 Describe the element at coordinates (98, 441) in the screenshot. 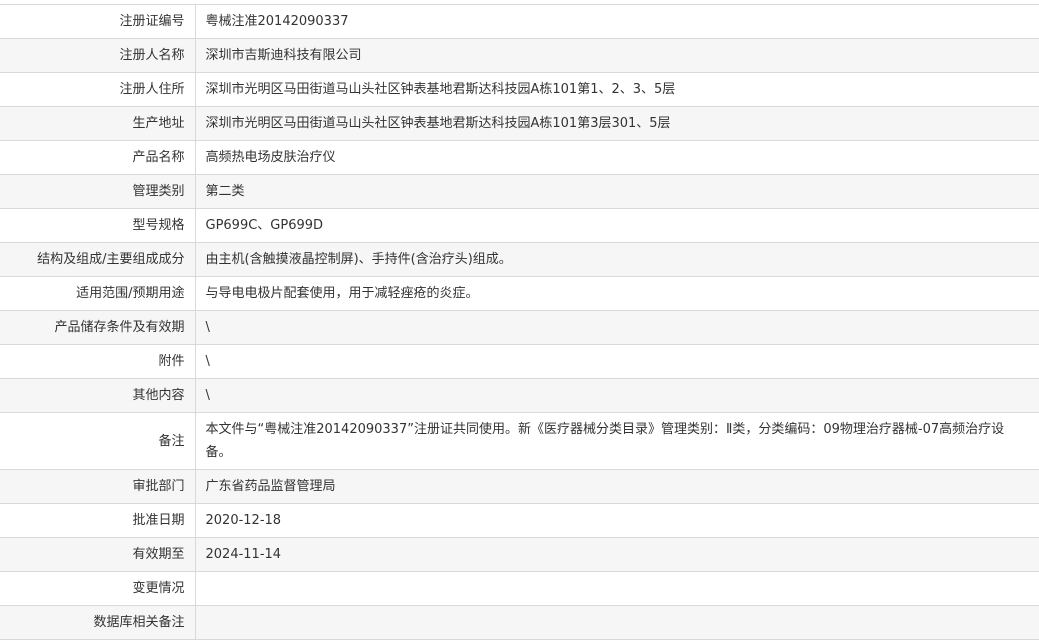

I see `row-label: 备注` at that location.